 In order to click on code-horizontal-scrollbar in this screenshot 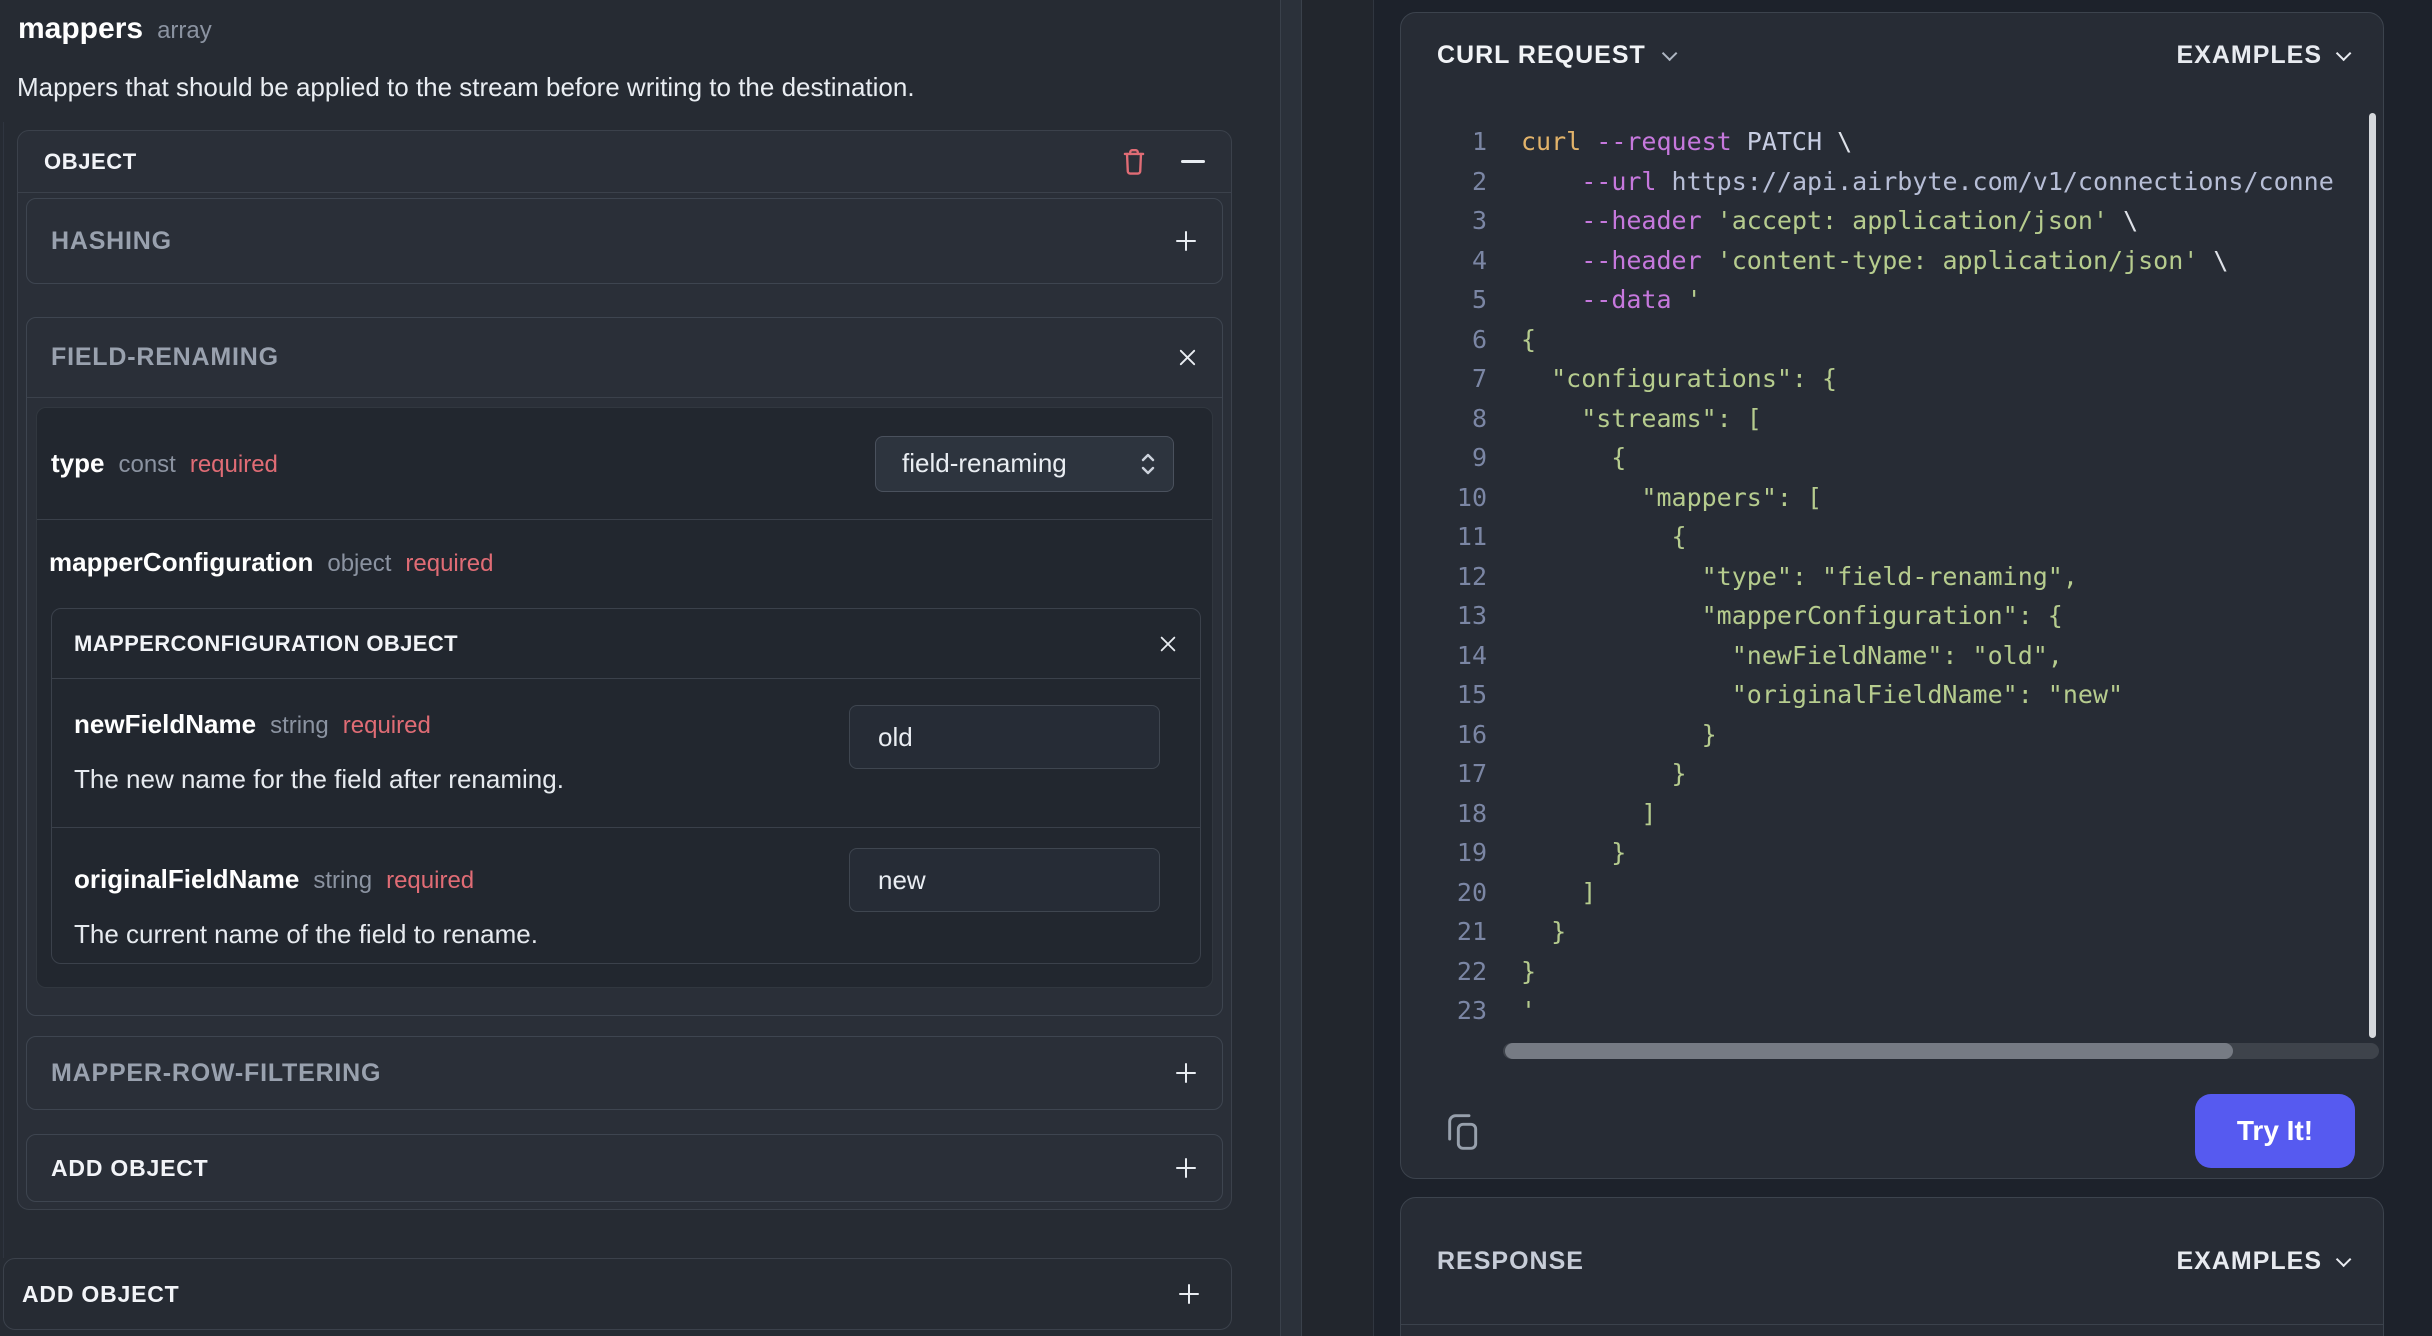, I will do `click(1941, 1051)`.